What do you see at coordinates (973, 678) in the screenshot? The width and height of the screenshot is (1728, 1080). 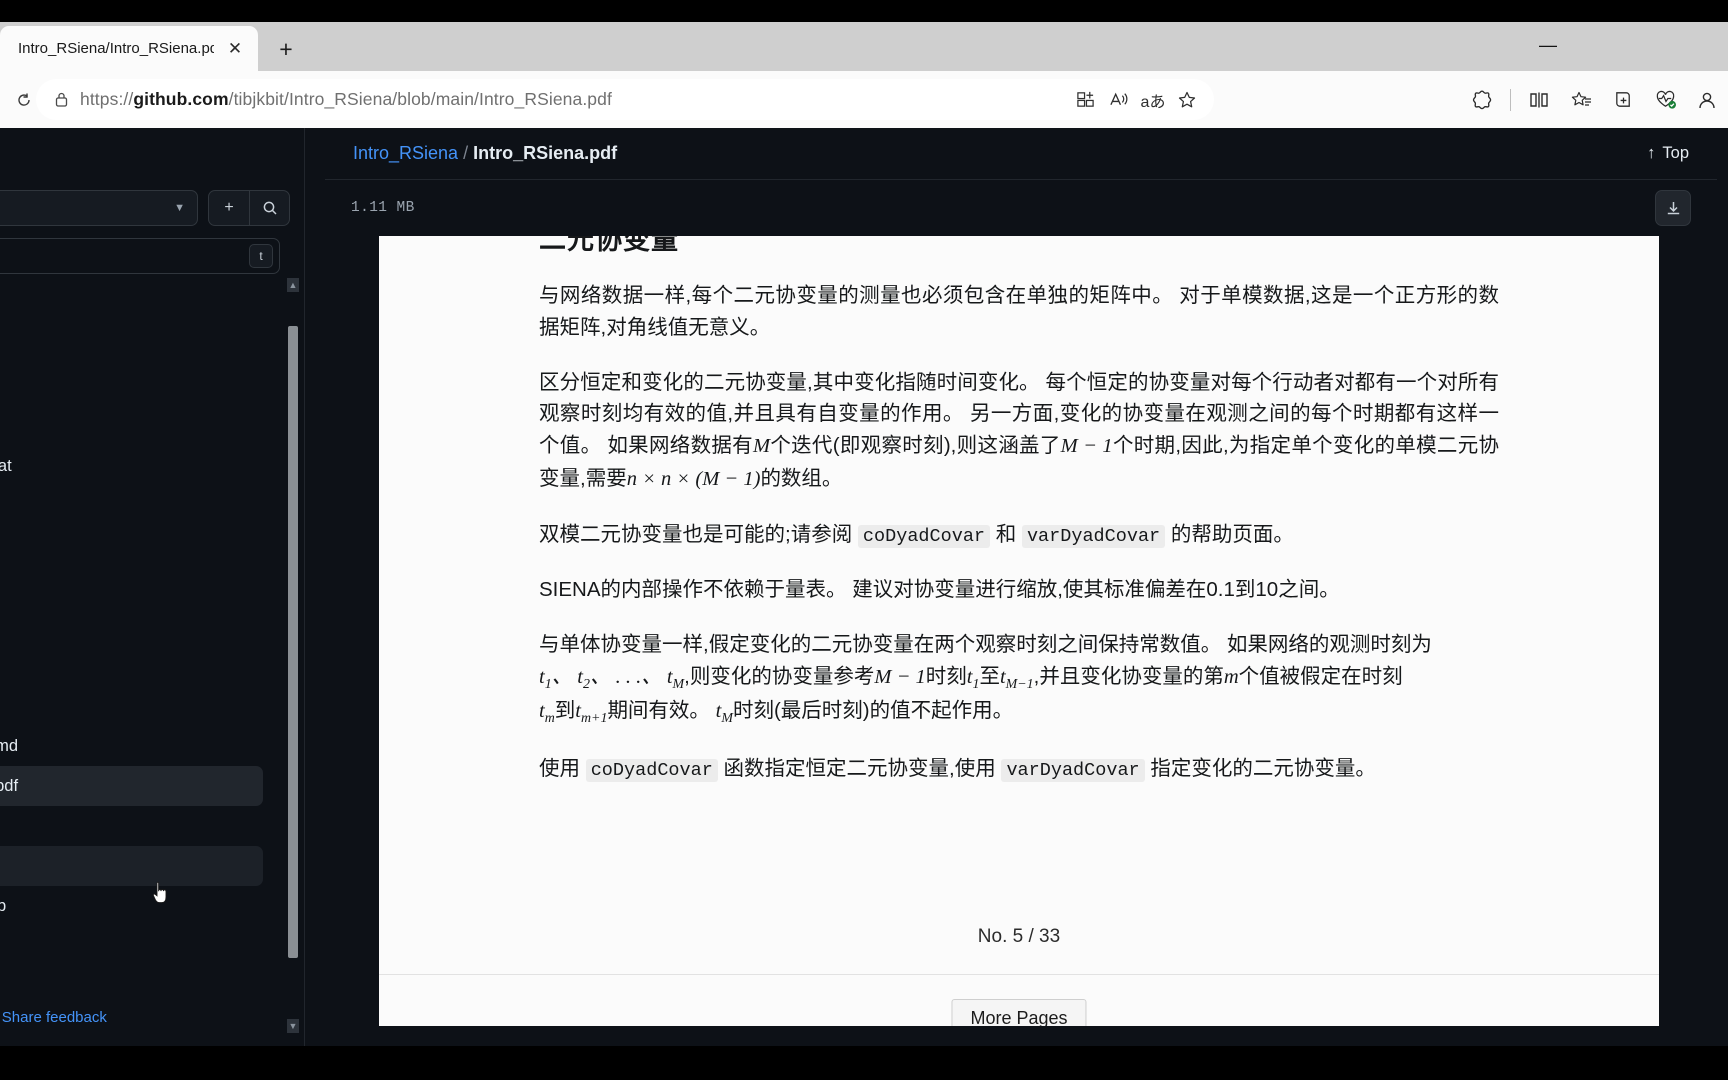 I see `pdf-p5-math-t1: t1` at bounding box center [973, 678].